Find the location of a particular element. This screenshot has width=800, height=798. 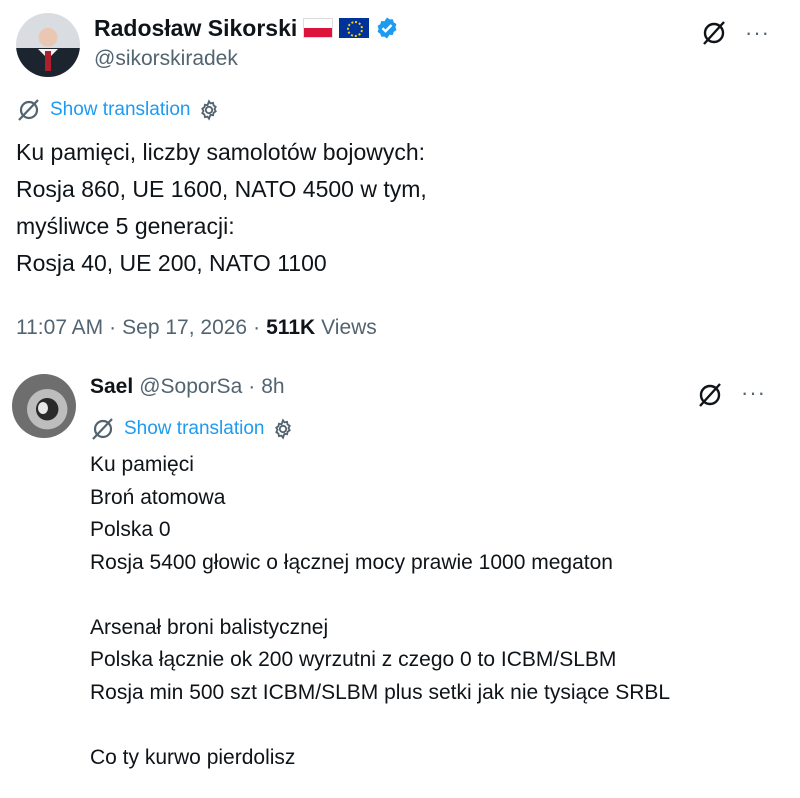

author-name: Radosław Sikorski is located at coordinates (195, 28).